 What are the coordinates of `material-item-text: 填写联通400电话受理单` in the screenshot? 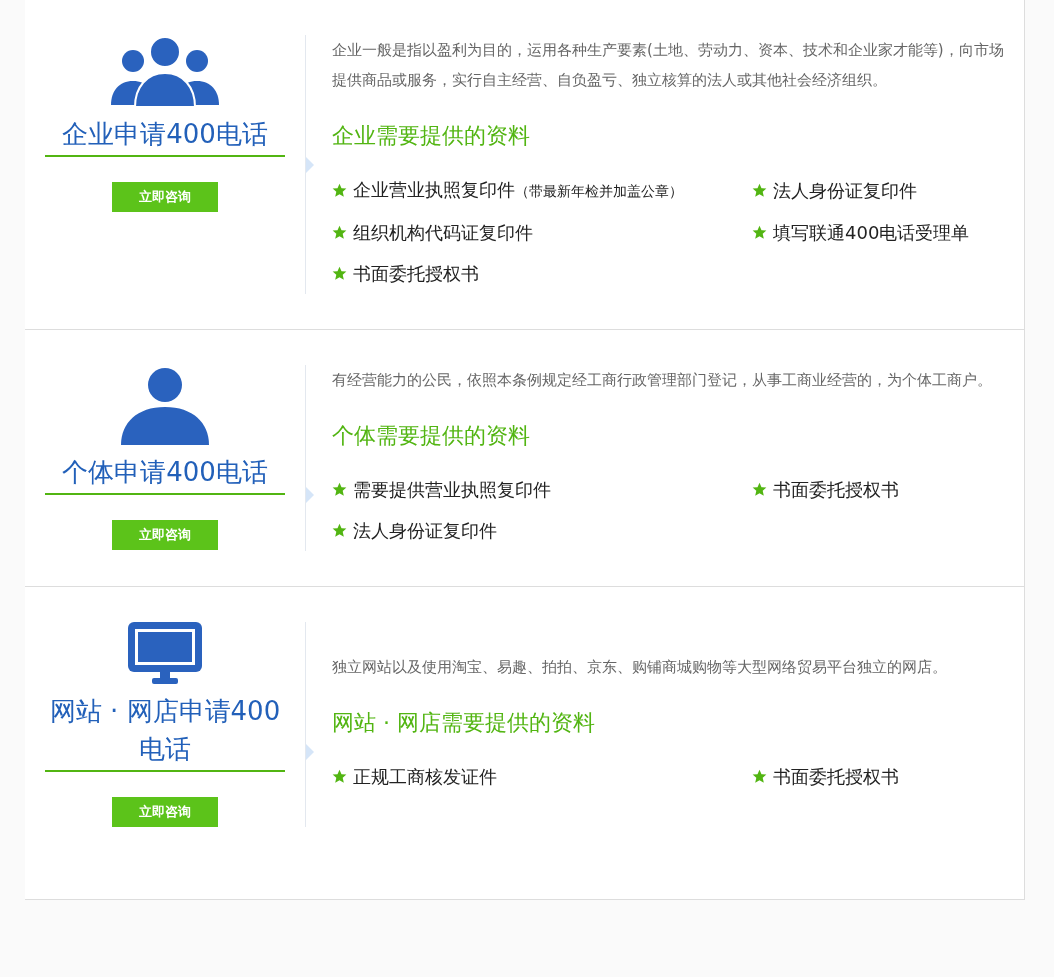 It's located at (871, 233).